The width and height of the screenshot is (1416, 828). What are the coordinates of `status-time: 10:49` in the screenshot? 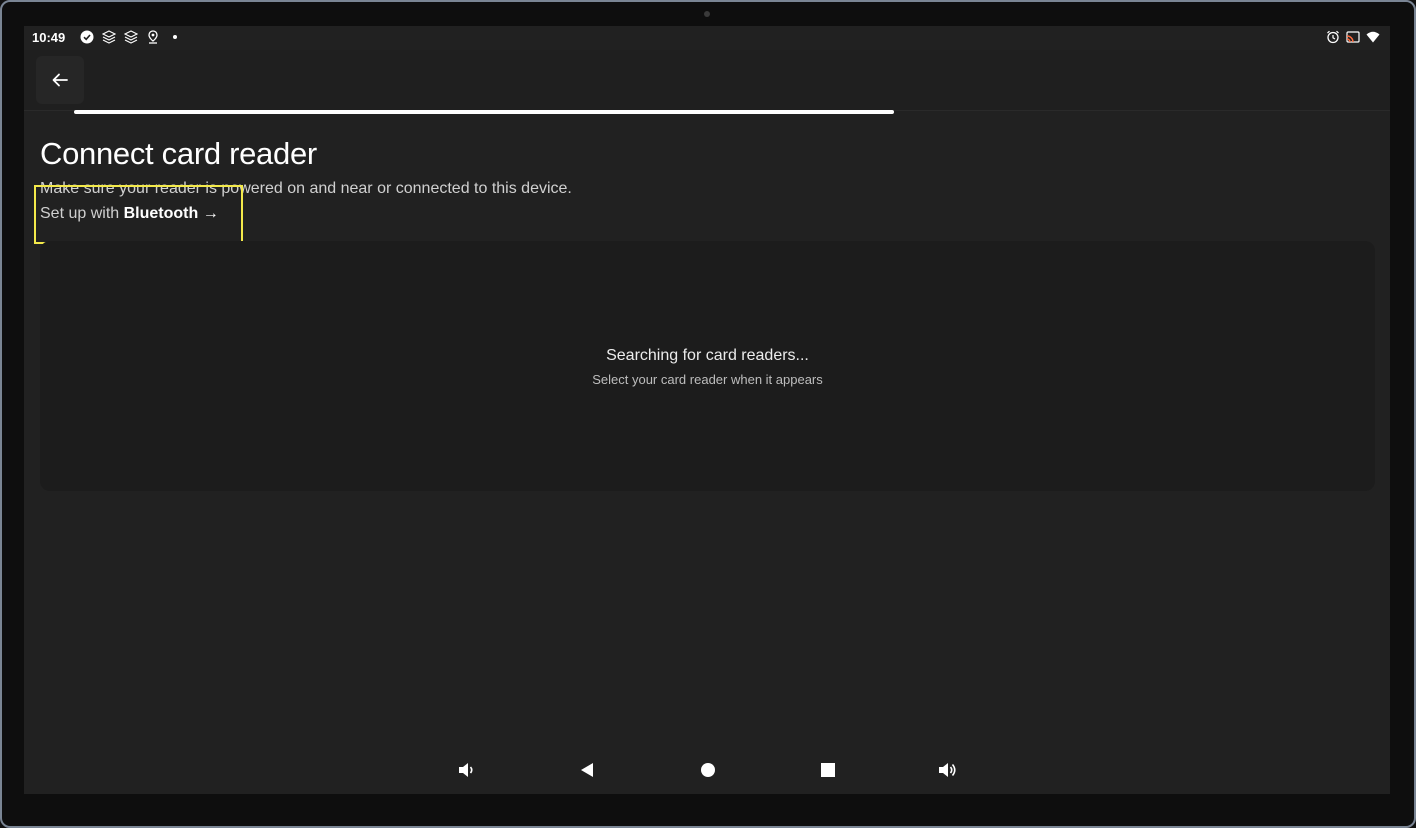 It's located at (49, 37).